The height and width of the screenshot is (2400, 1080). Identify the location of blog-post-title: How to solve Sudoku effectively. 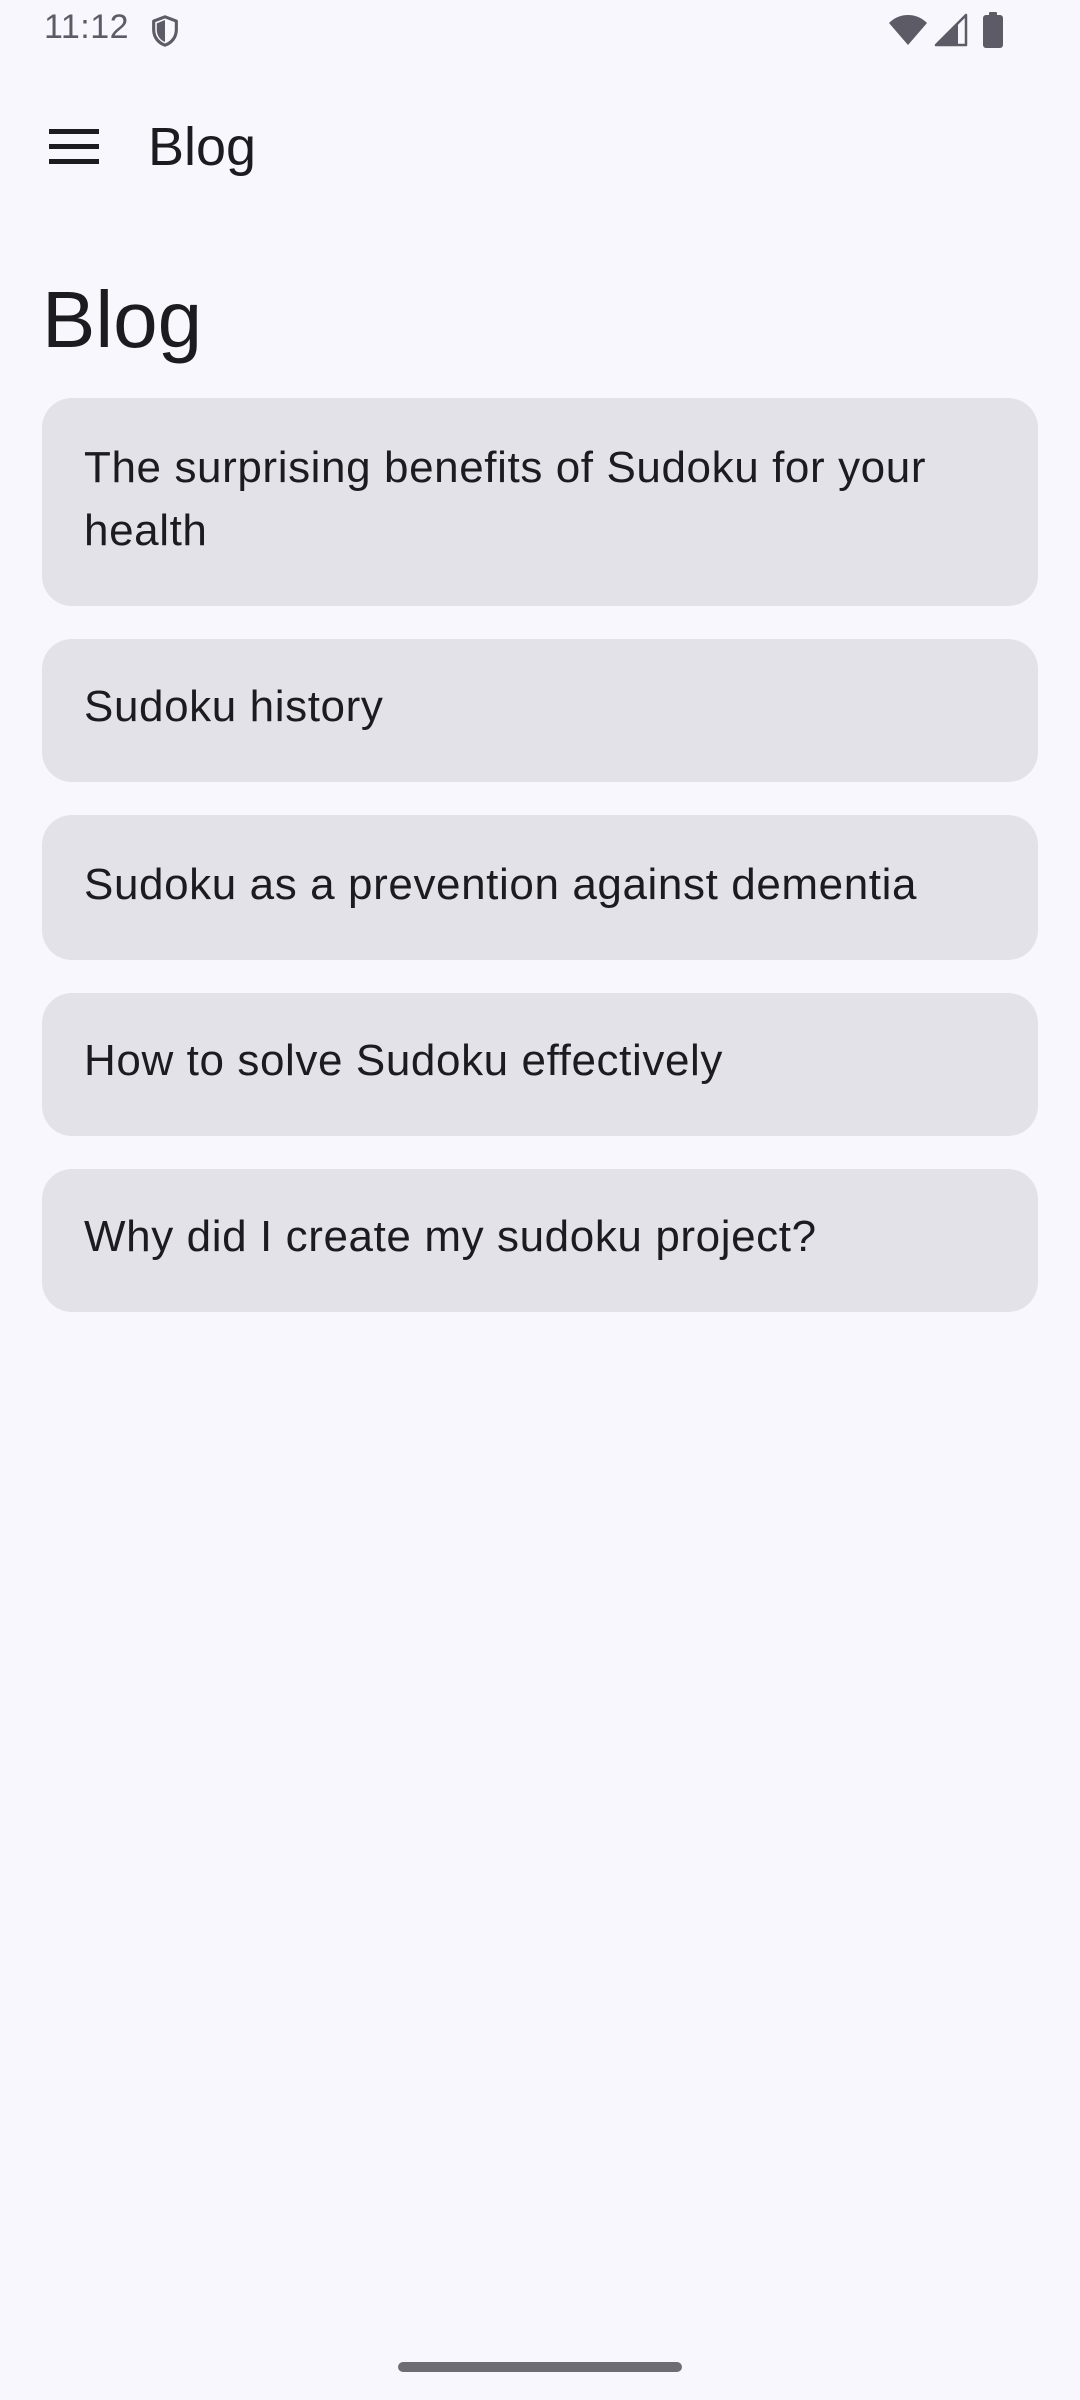
(404, 1060).